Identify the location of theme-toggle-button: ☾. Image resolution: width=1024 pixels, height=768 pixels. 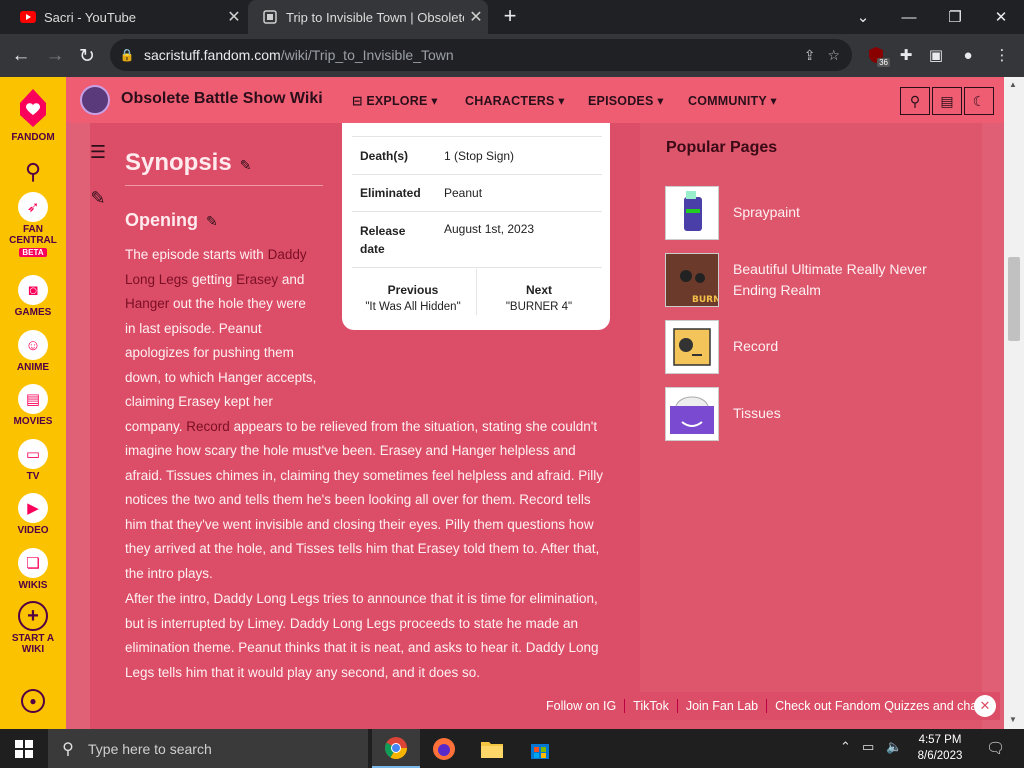
(979, 101).